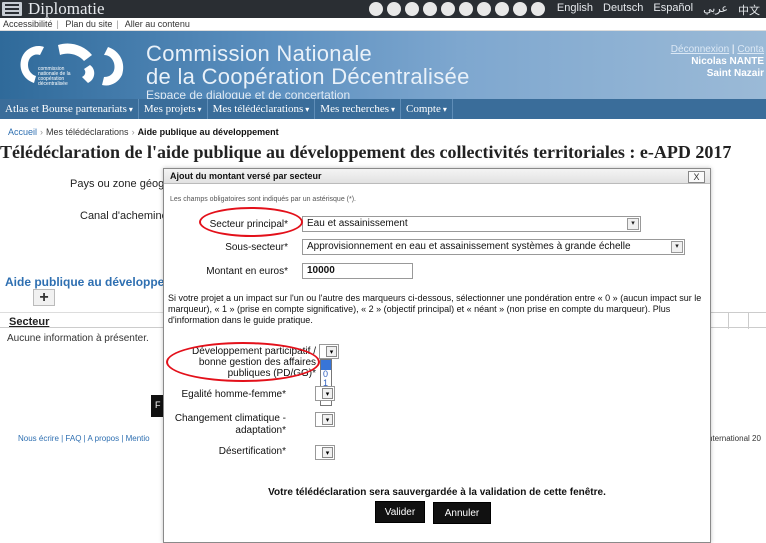  I want to click on secteur-select: Eau et assainissement ▾, so click(471, 224).